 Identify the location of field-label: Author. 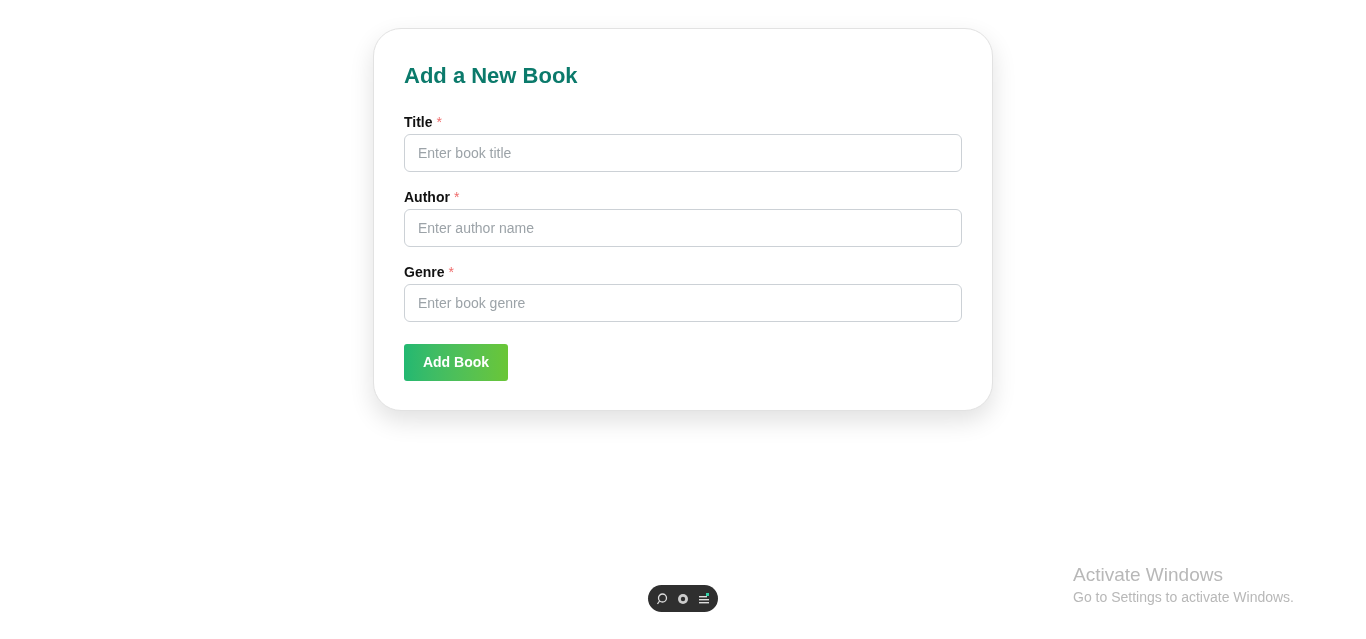
(427, 197).